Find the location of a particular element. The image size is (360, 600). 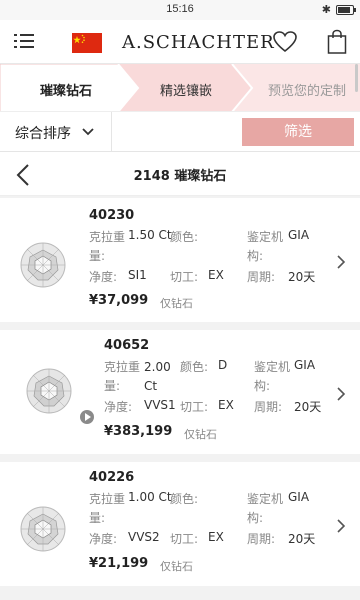

heart-icon is located at coordinates (285, 42).